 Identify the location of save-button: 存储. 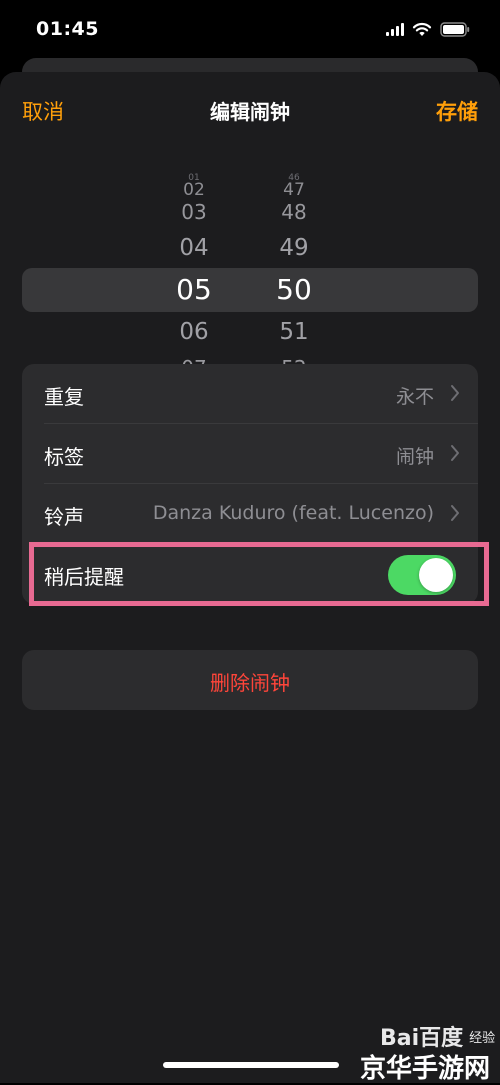
(457, 111).